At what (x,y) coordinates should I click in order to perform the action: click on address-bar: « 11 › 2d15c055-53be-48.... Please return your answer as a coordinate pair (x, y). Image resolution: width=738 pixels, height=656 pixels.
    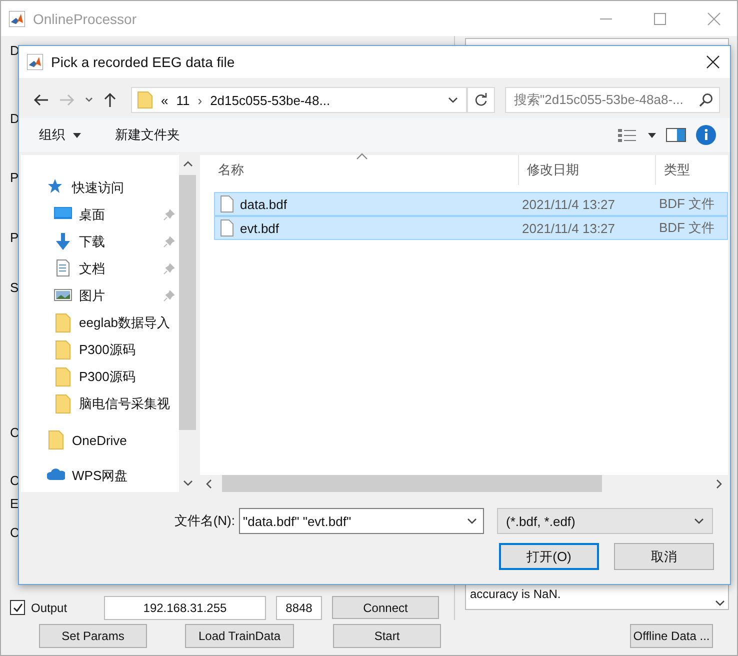
    Looking at the image, I should click on (299, 100).